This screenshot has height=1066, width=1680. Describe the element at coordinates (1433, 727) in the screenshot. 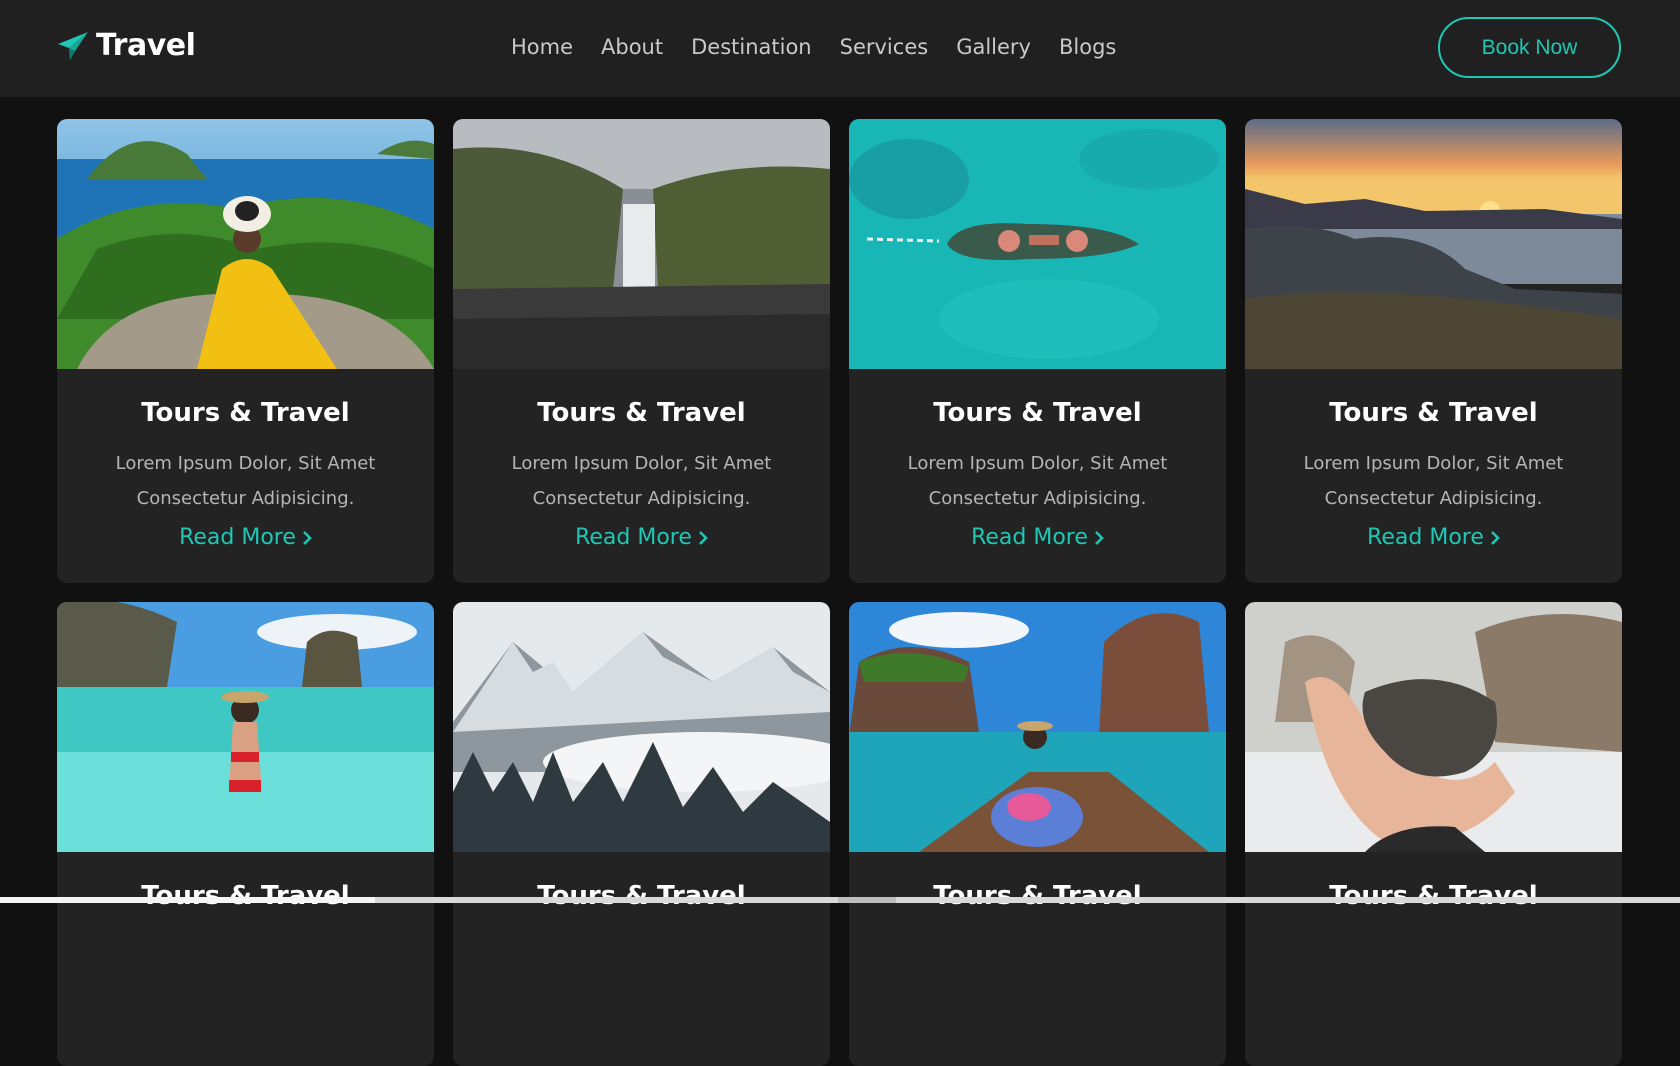

I see `card-image-hand-stone` at that location.